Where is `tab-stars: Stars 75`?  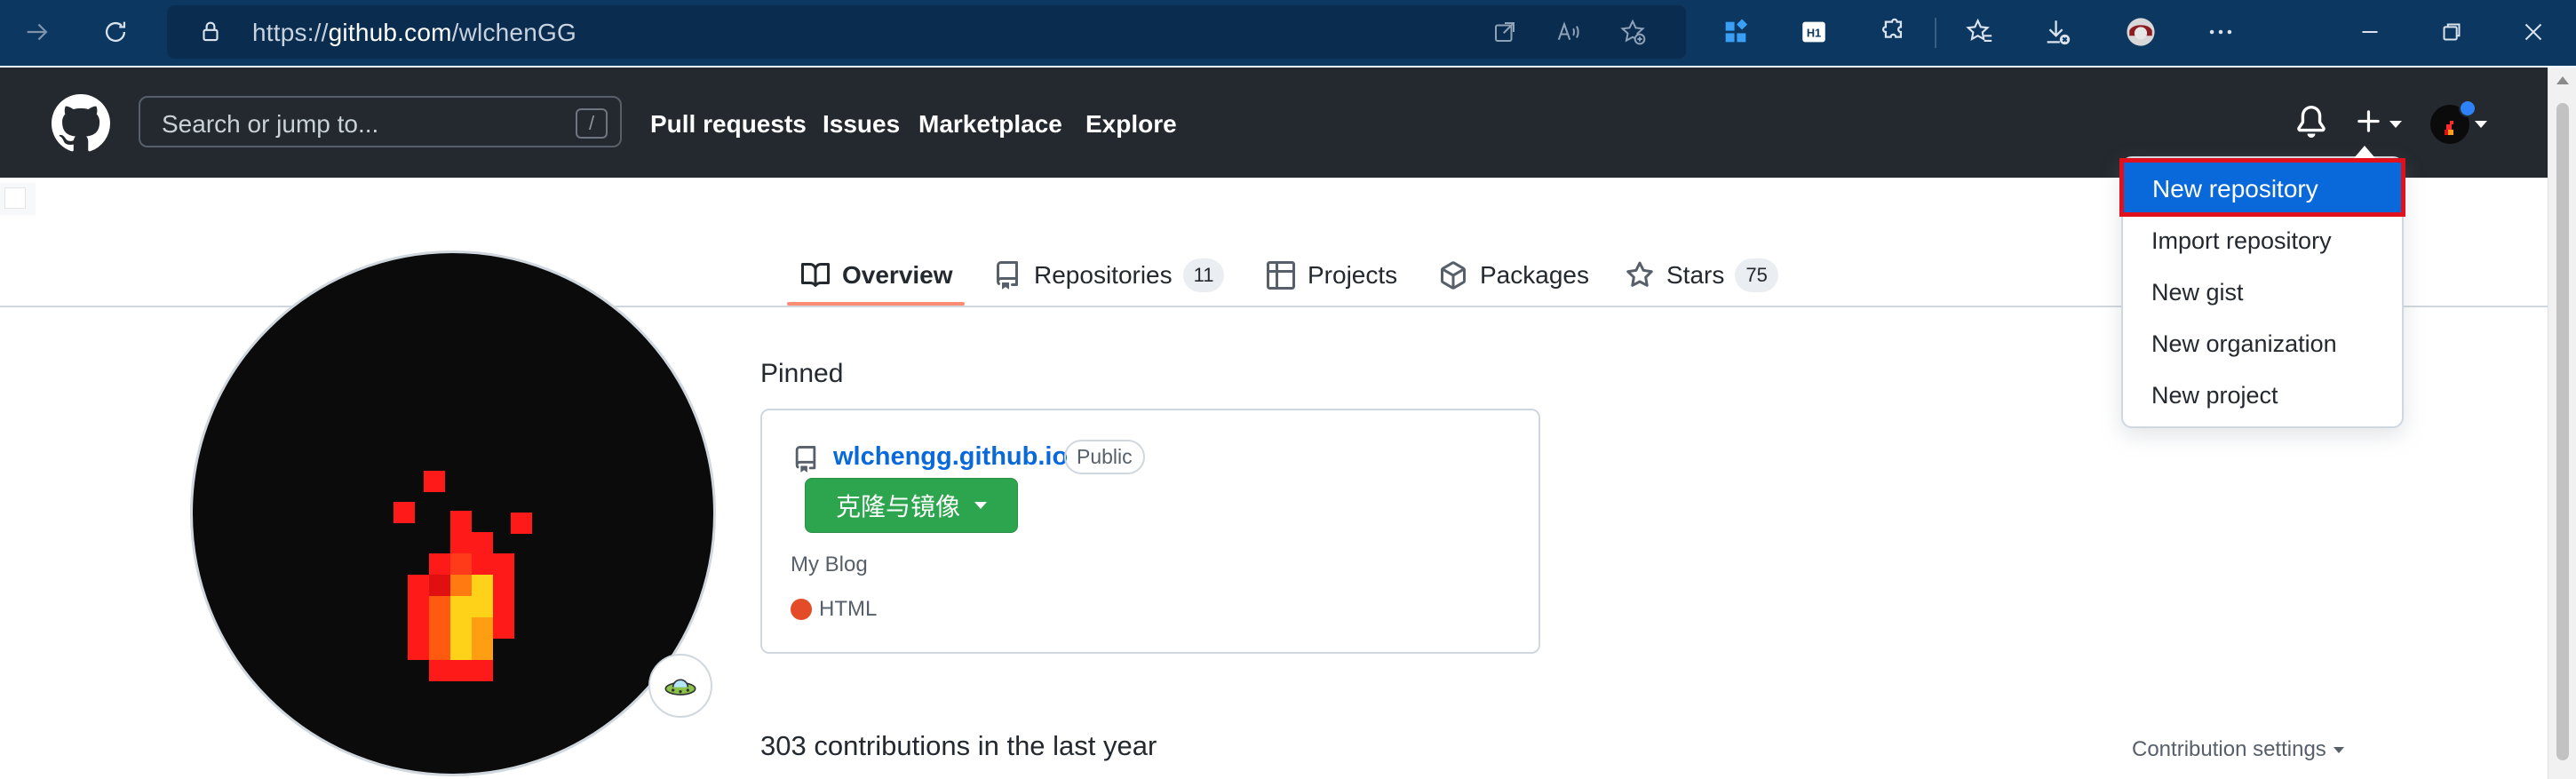
tab-stars: Stars 75 is located at coordinates (1702, 275).